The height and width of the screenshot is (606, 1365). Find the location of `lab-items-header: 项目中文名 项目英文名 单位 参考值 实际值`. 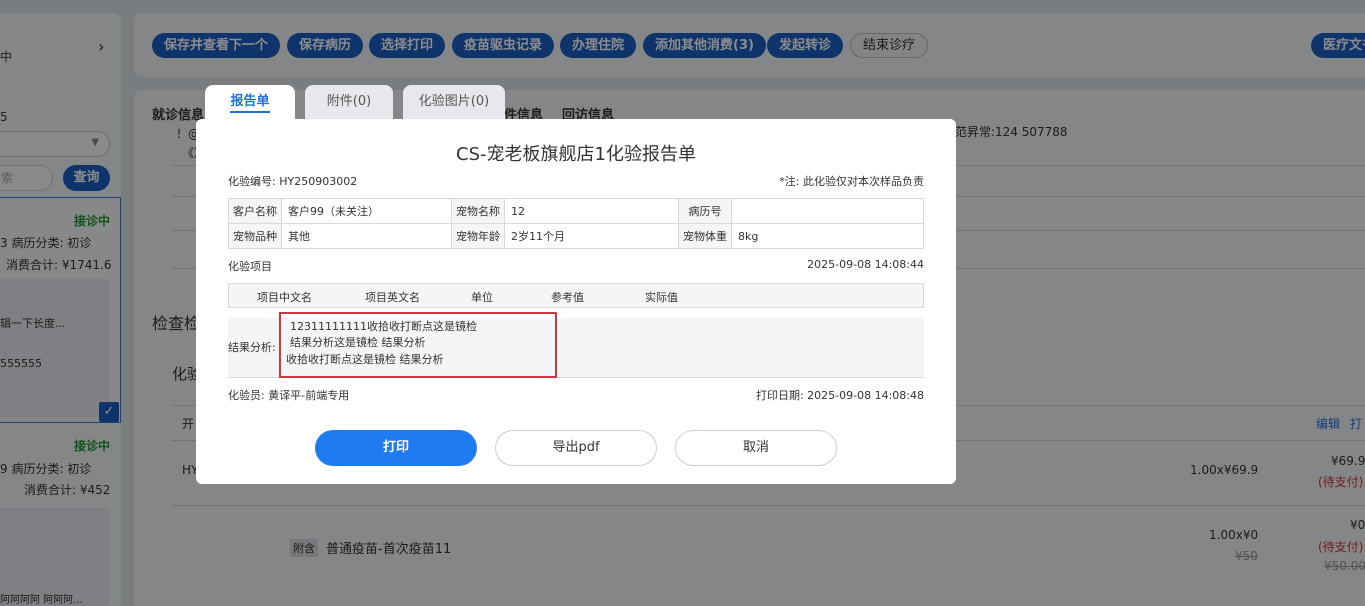

lab-items-header: 项目中文名 项目英文名 单位 参考值 实际值 is located at coordinates (576, 295).